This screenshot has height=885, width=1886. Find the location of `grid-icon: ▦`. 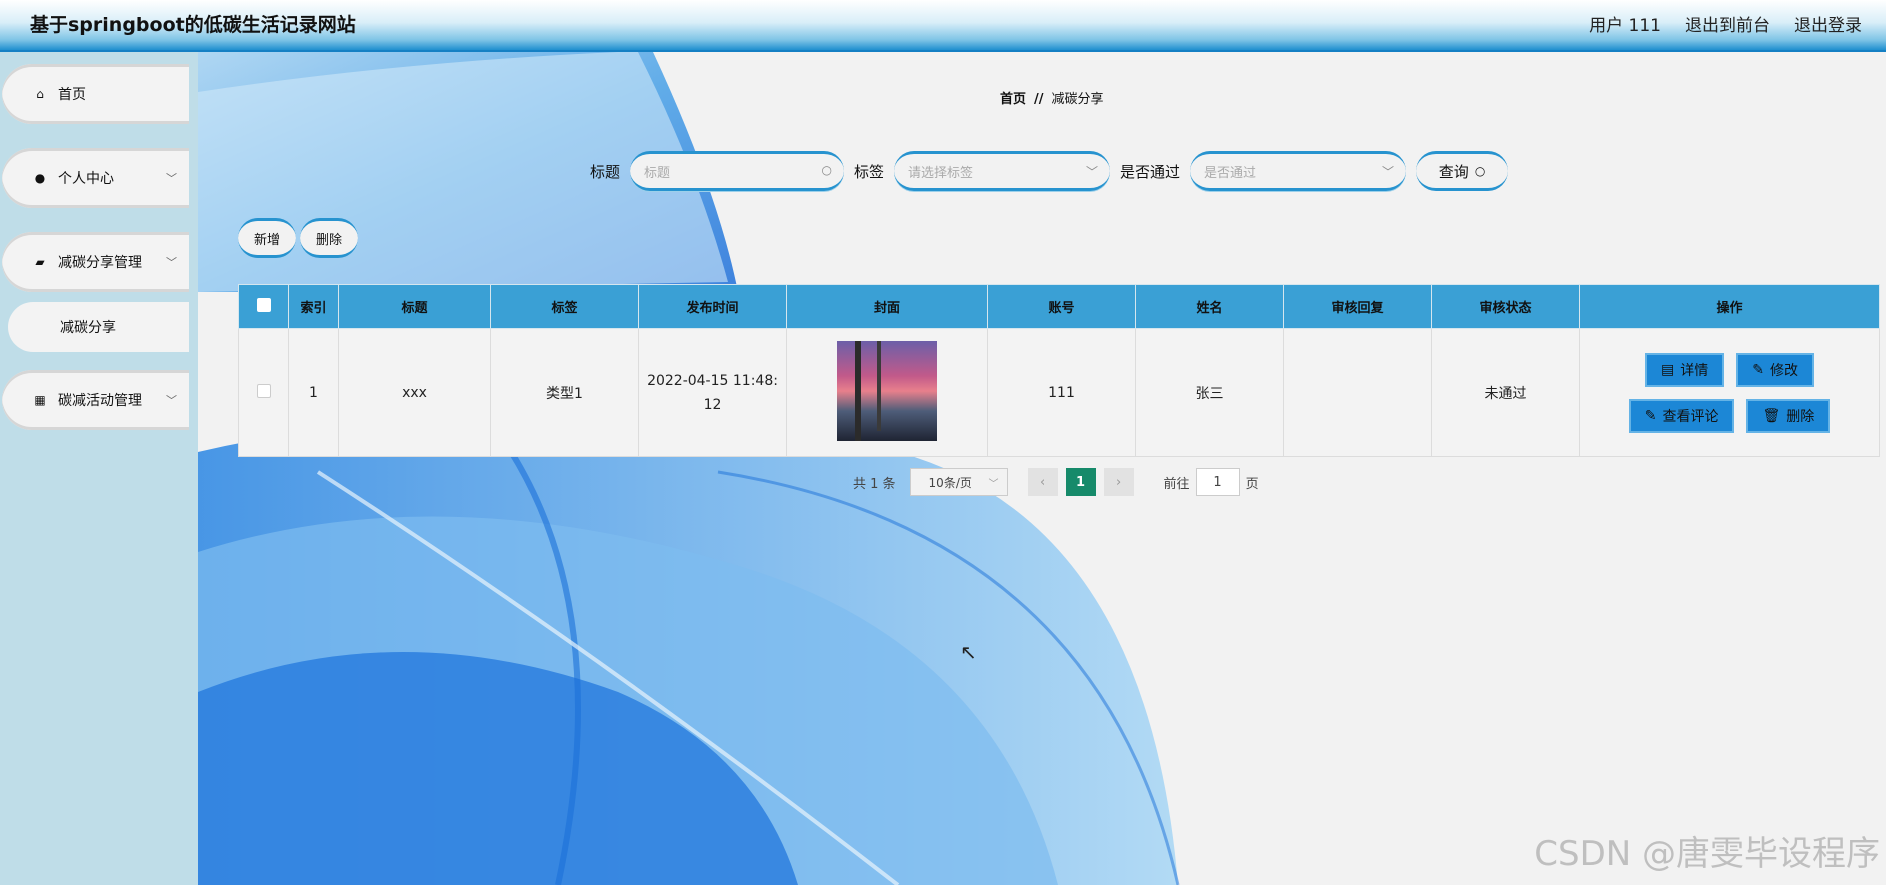

grid-icon: ▦ is located at coordinates (40, 400).